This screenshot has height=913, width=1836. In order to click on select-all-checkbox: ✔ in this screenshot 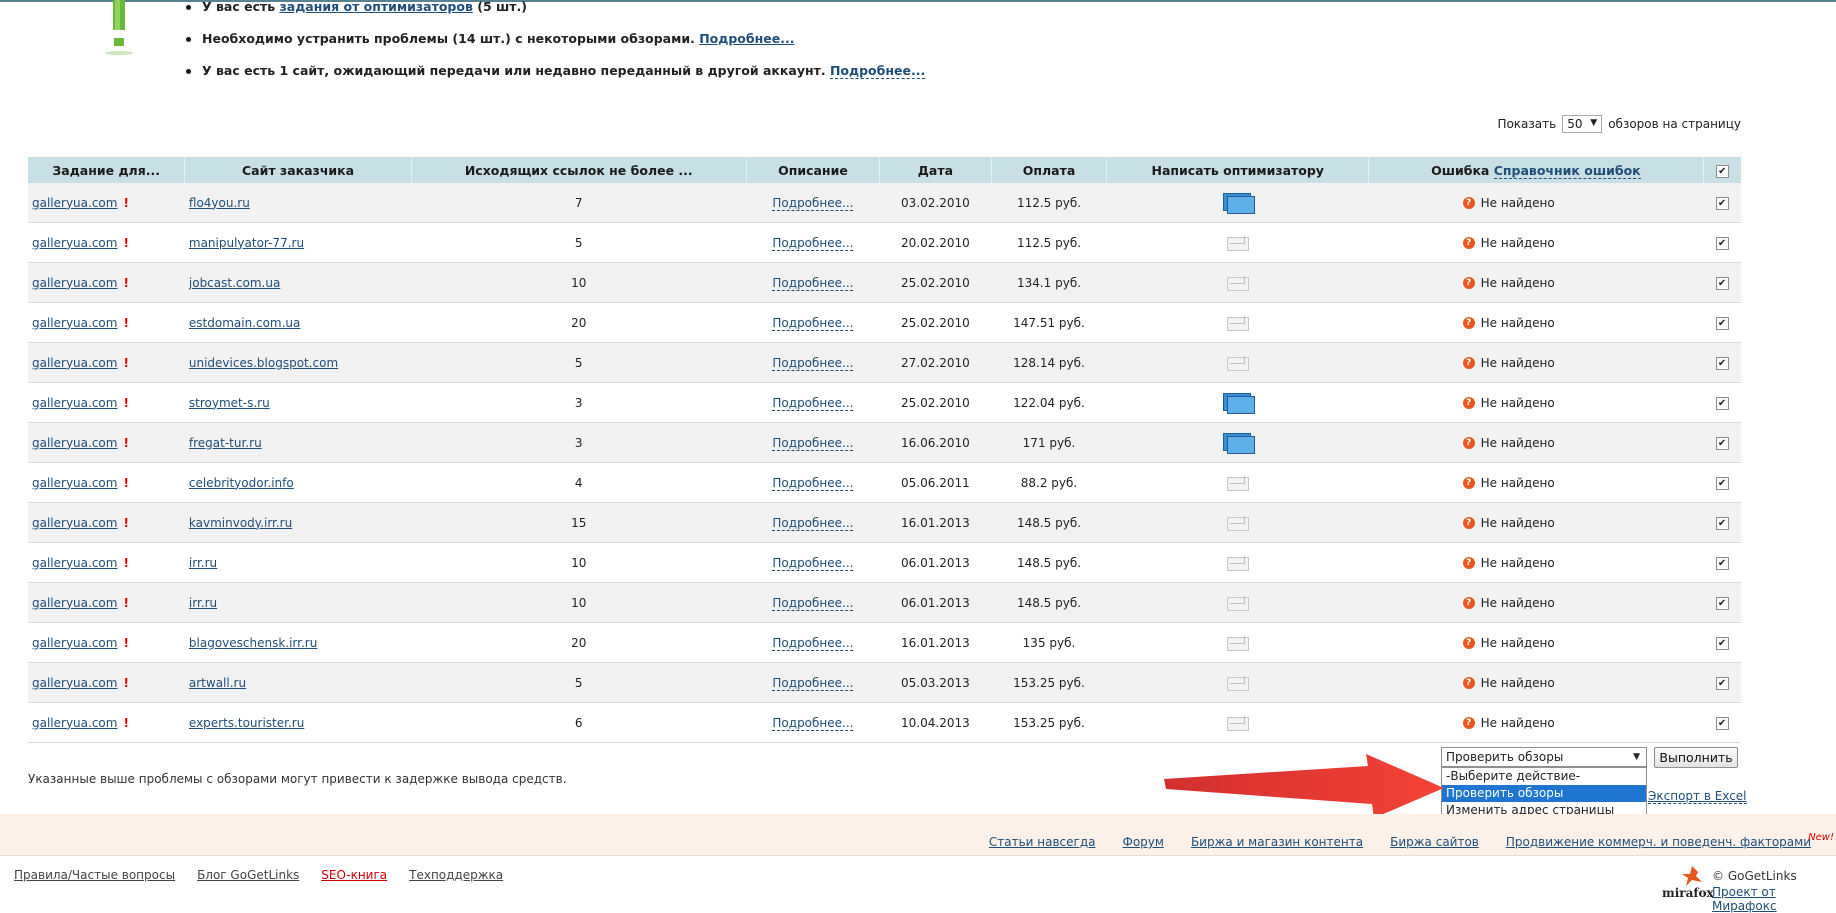, I will do `click(1722, 171)`.